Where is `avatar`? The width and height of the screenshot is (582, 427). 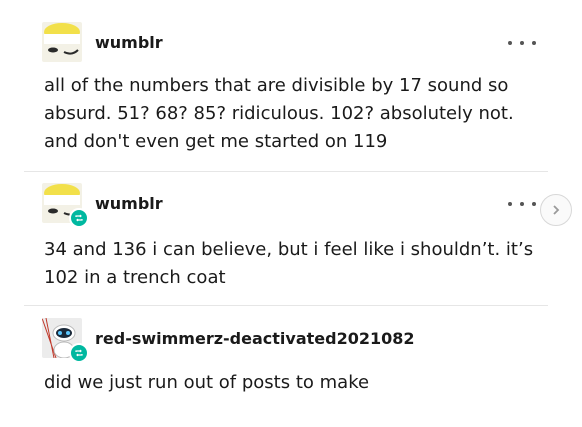 avatar is located at coordinates (62, 42).